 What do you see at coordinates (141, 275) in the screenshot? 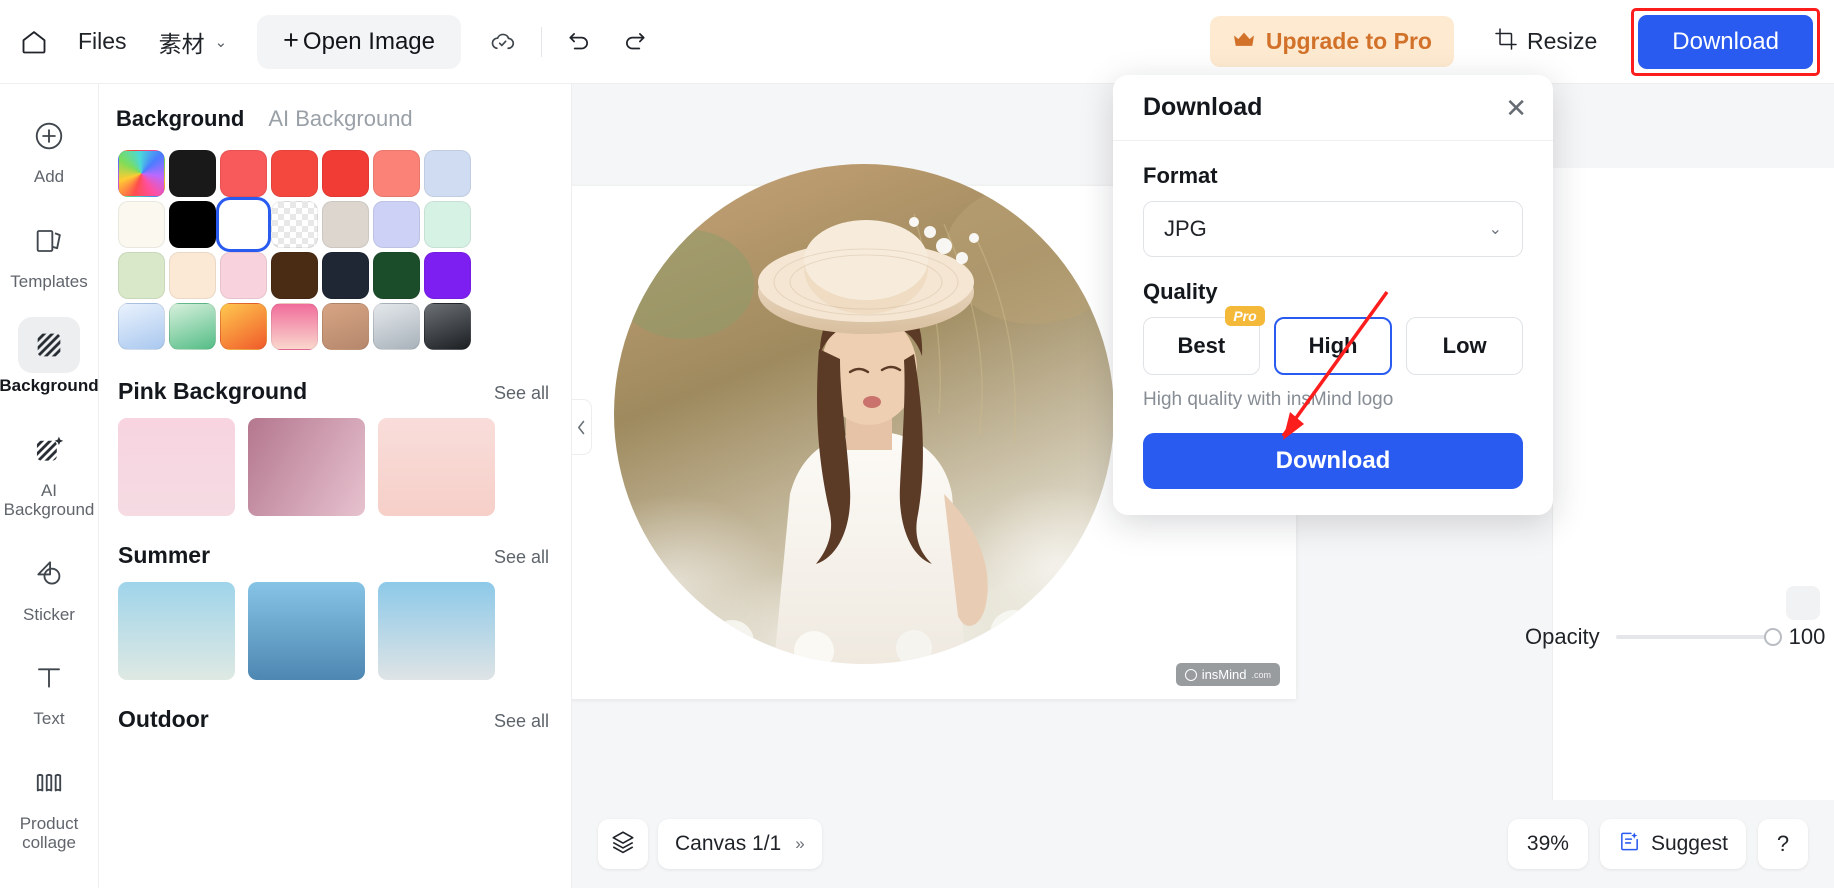
I see `swatch-pale-green` at bounding box center [141, 275].